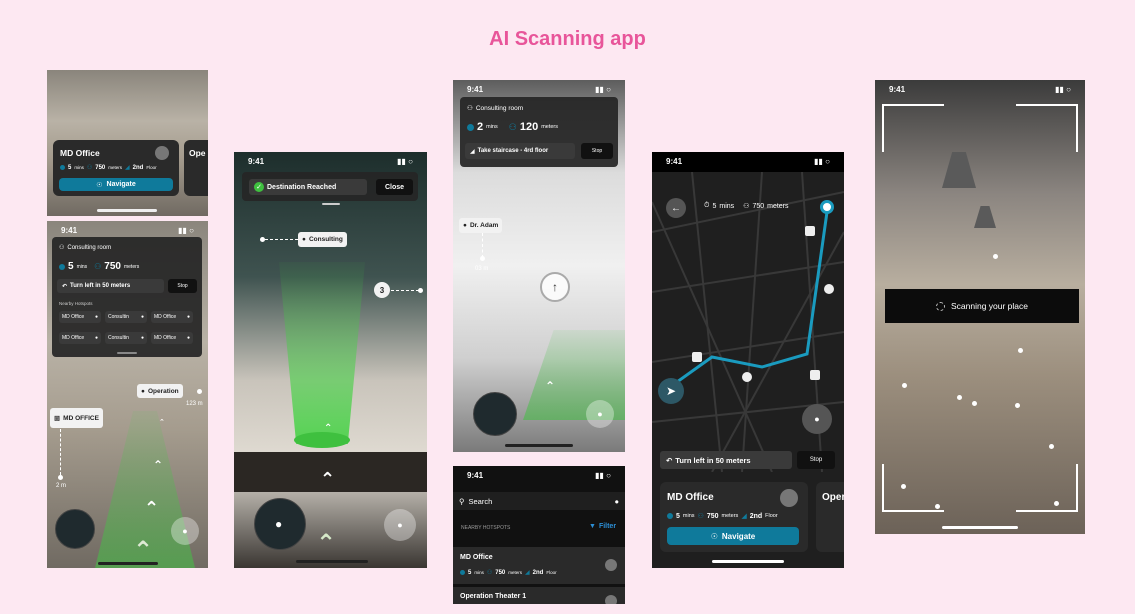 The height and width of the screenshot is (614, 1135). Describe the element at coordinates (980, 89) in the screenshot. I see `status-bar: 9:41 ▮▮ ○` at that location.